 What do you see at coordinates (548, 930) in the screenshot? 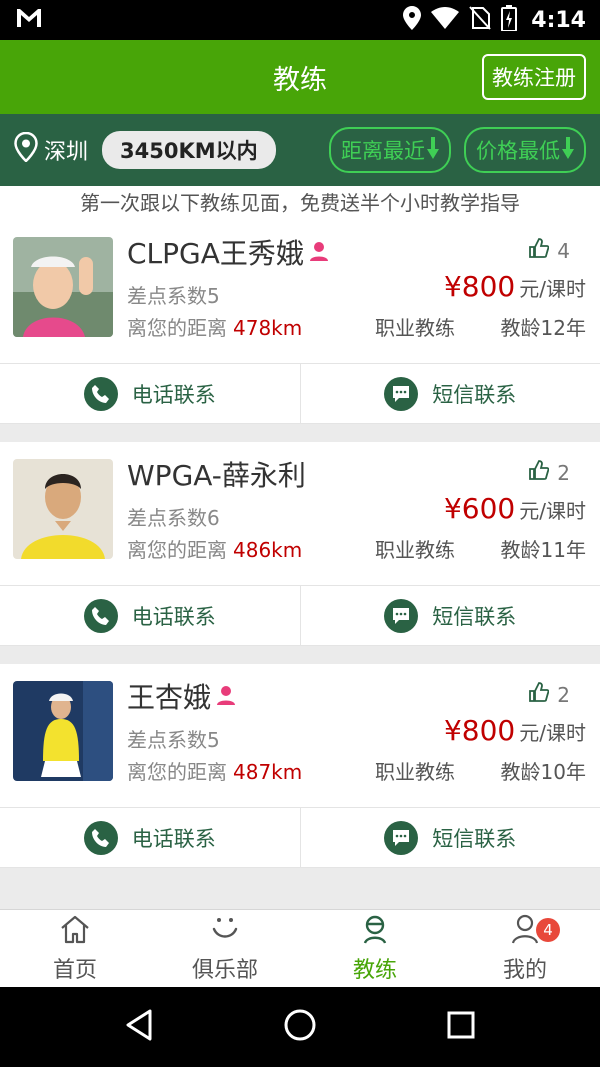
I see `notification-badge: 4` at bounding box center [548, 930].